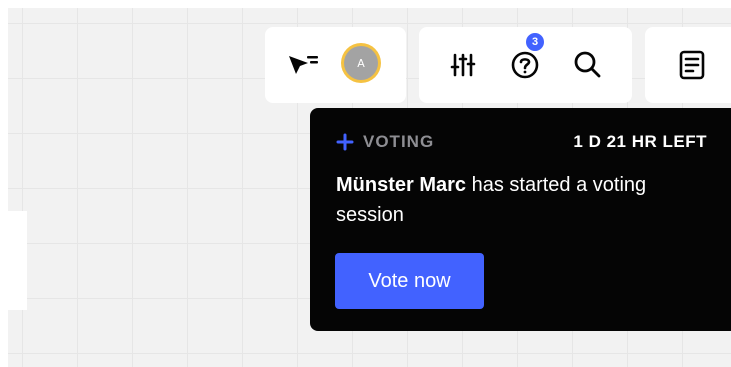  I want to click on session-initiator-name: Münster Marc, so click(401, 185).